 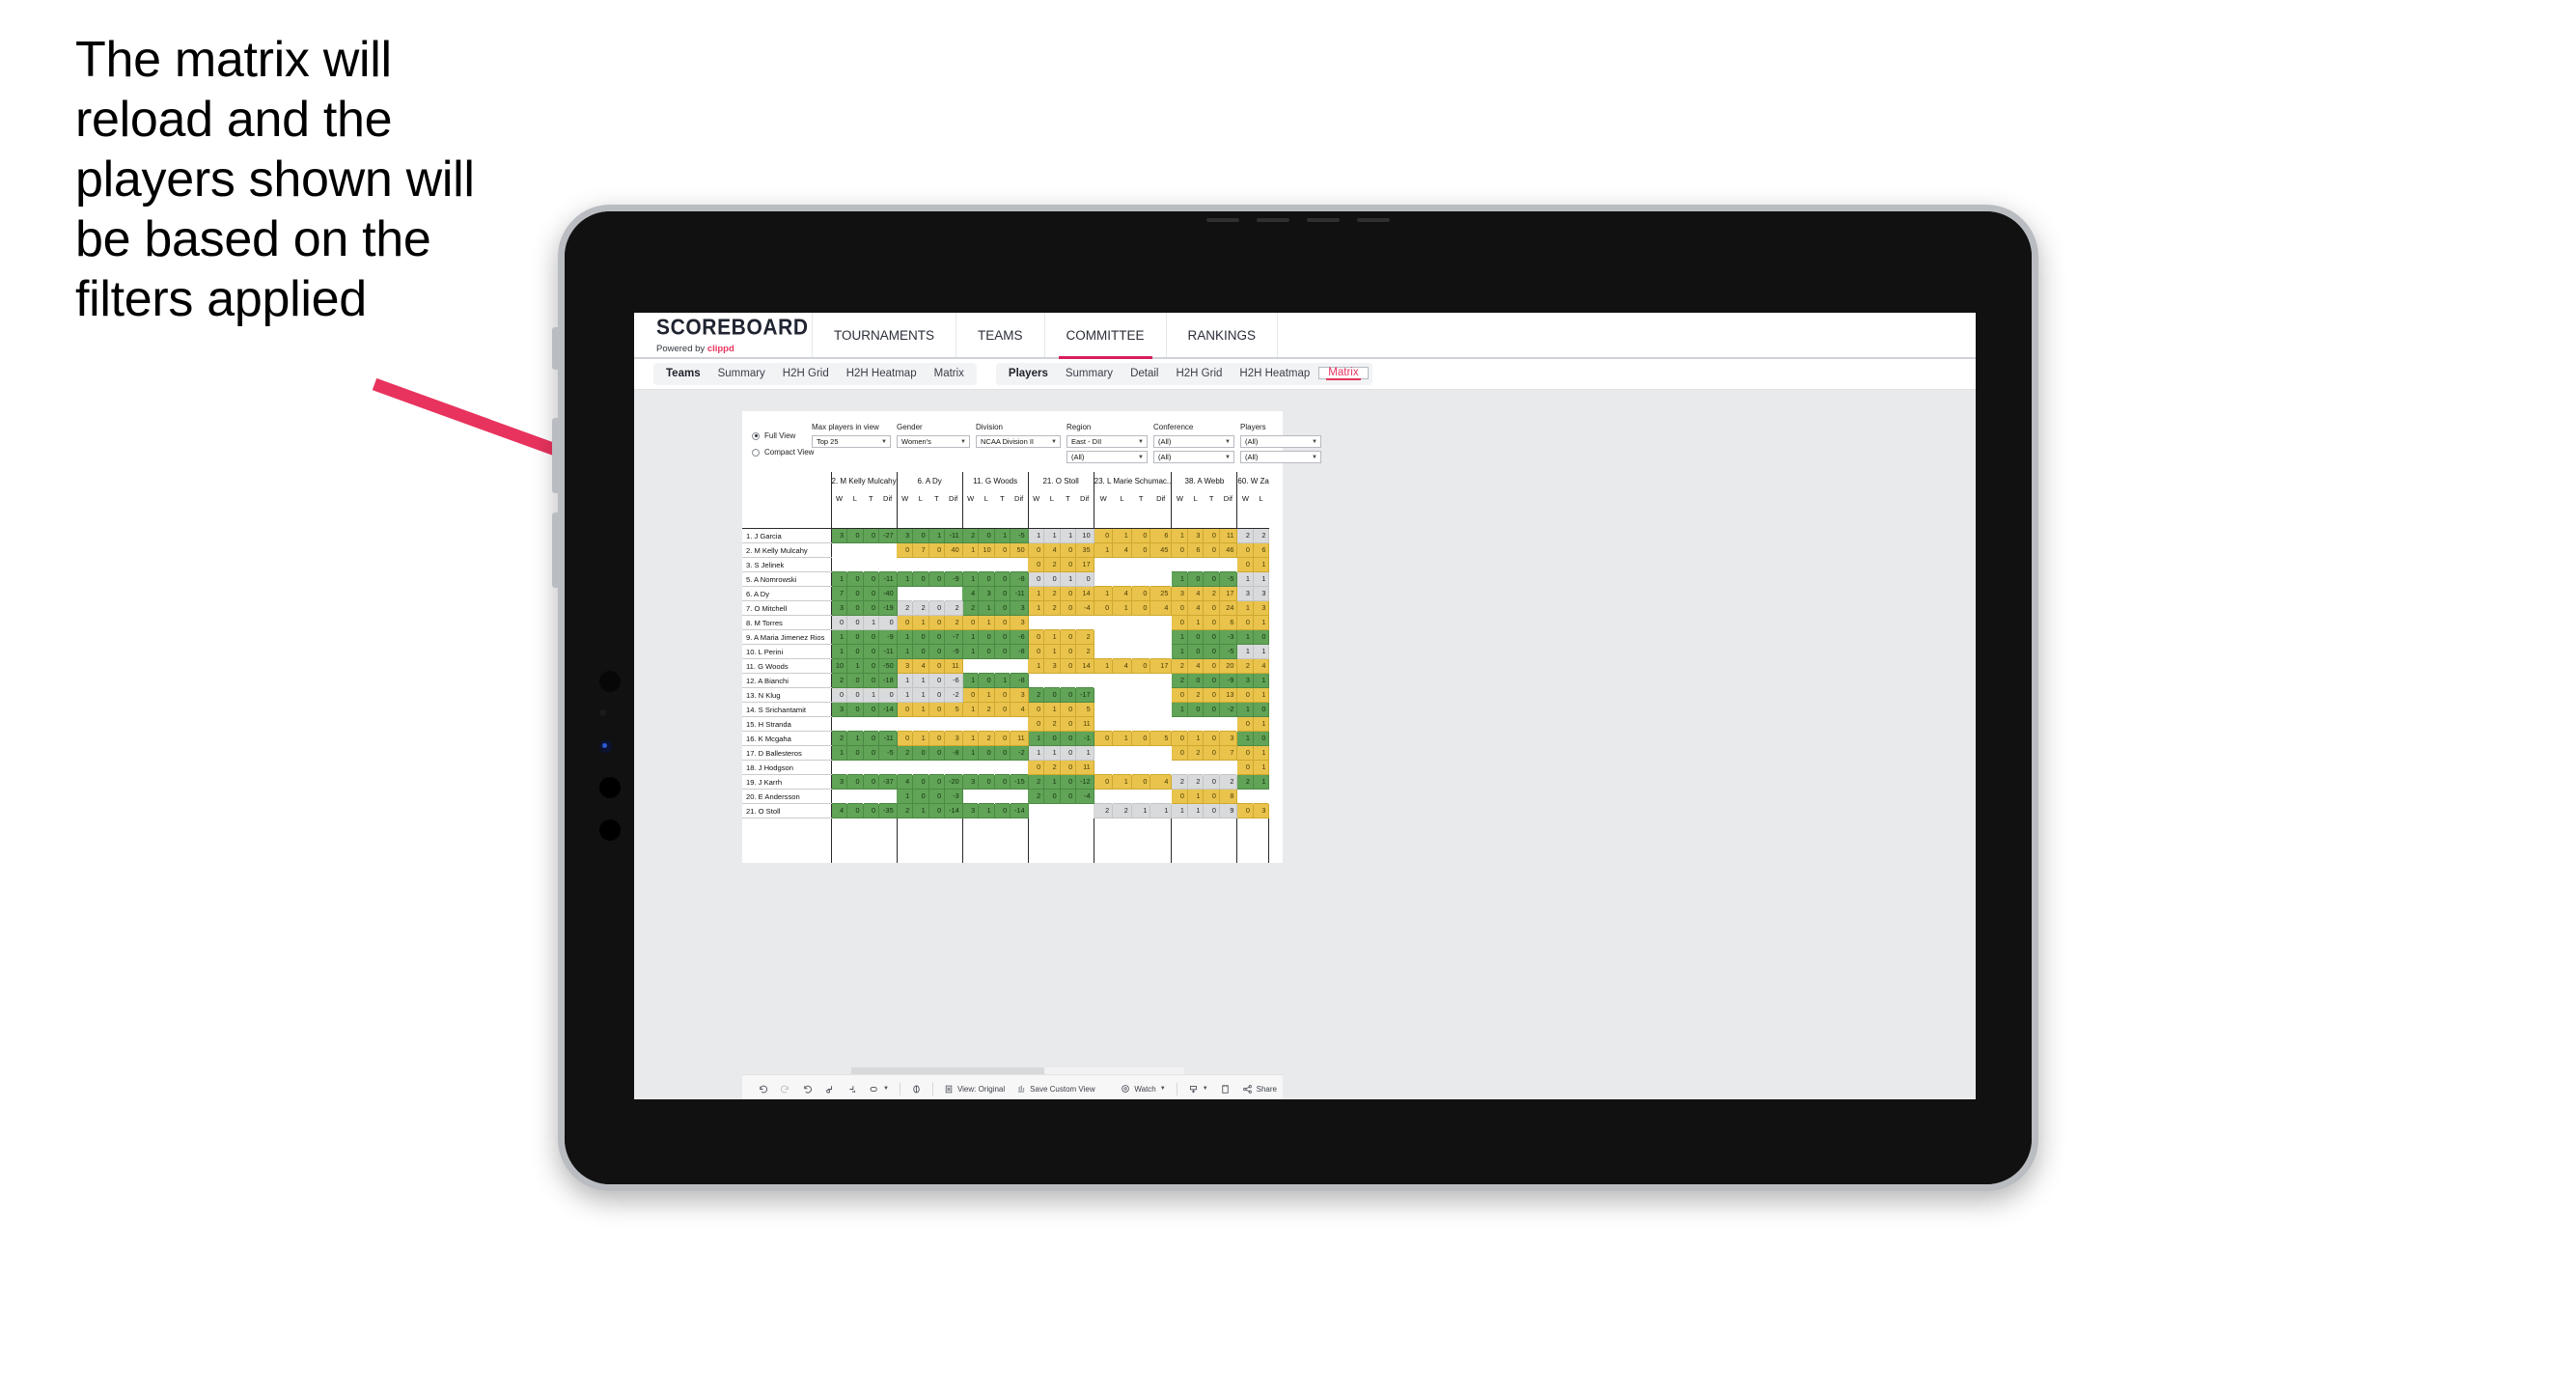 What do you see at coordinates (1161, 550) in the screenshot?
I see `matrix-cell: 45` at bounding box center [1161, 550].